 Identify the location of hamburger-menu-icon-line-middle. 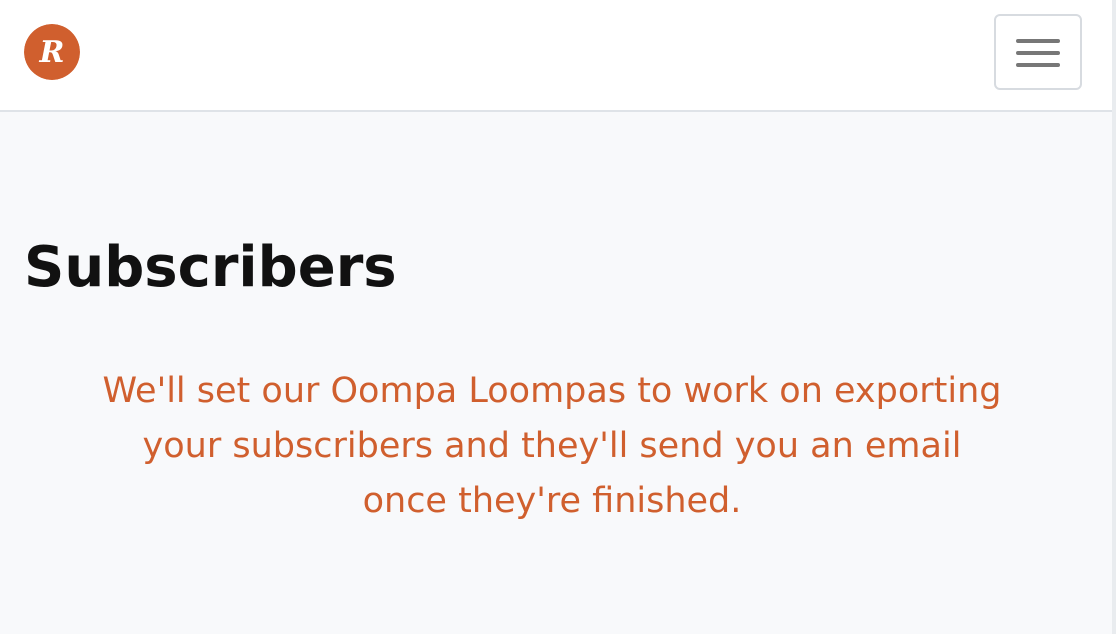
(1038, 53).